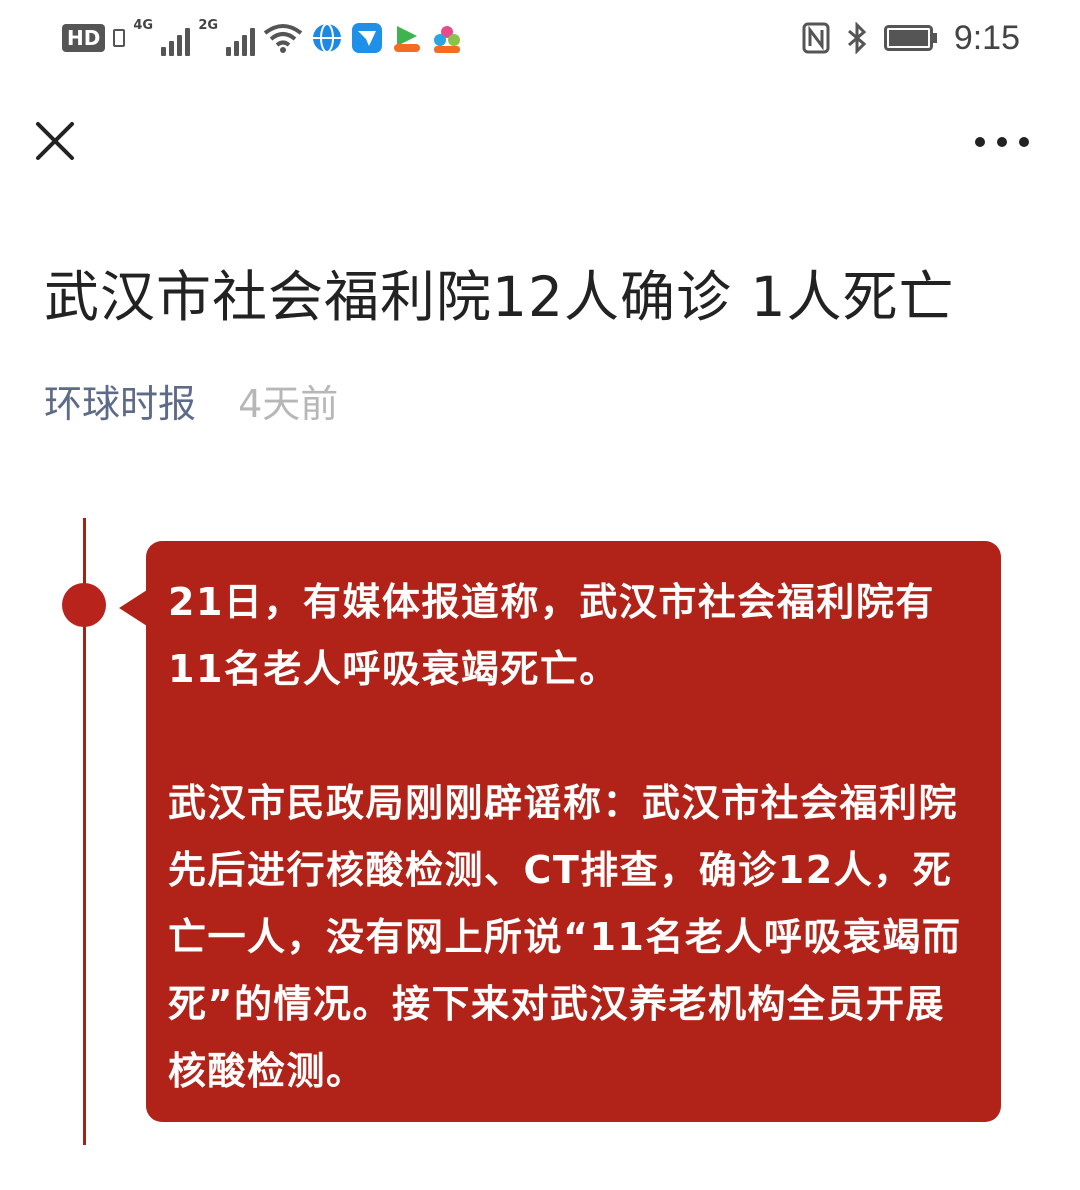  Describe the element at coordinates (262, 38) in the screenshot. I see `status-left: HD 4G 2G` at that location.